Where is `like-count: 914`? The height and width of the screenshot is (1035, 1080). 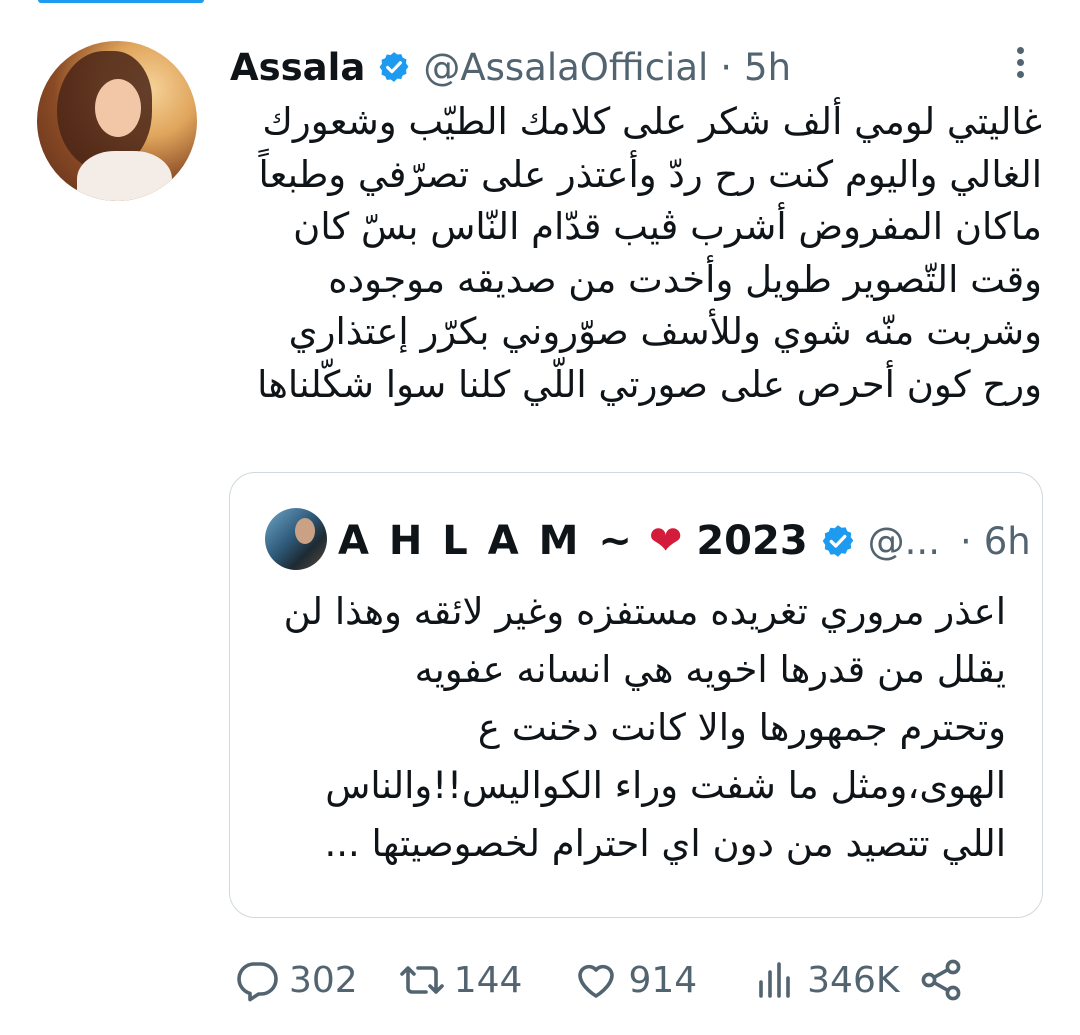 like-count: 914 is located at coordinates (663, 980).